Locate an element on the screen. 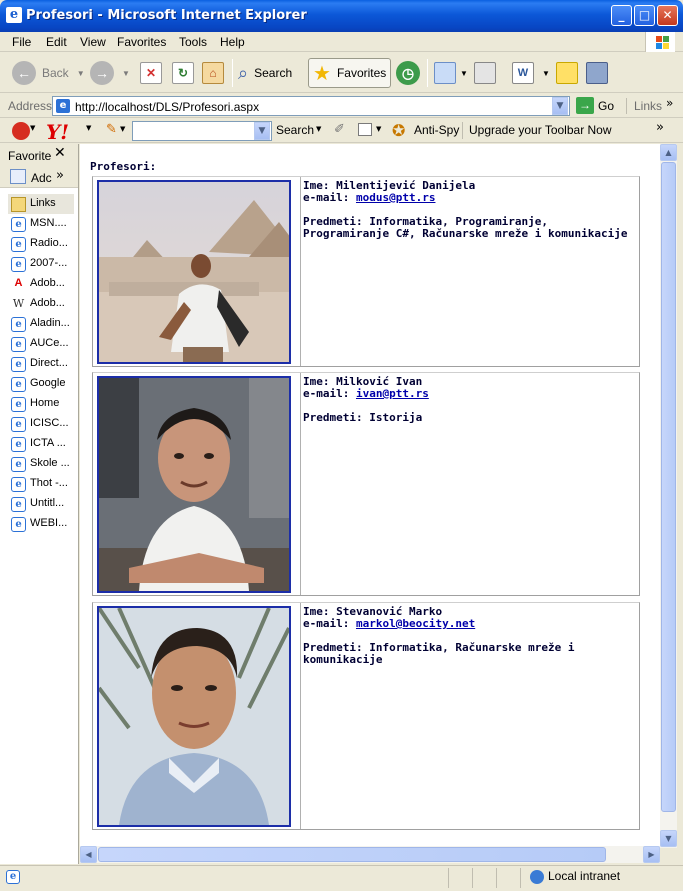 This screenshot has height=891, width=683. search-icon: ⌕ is located at coordinates (243, 72).